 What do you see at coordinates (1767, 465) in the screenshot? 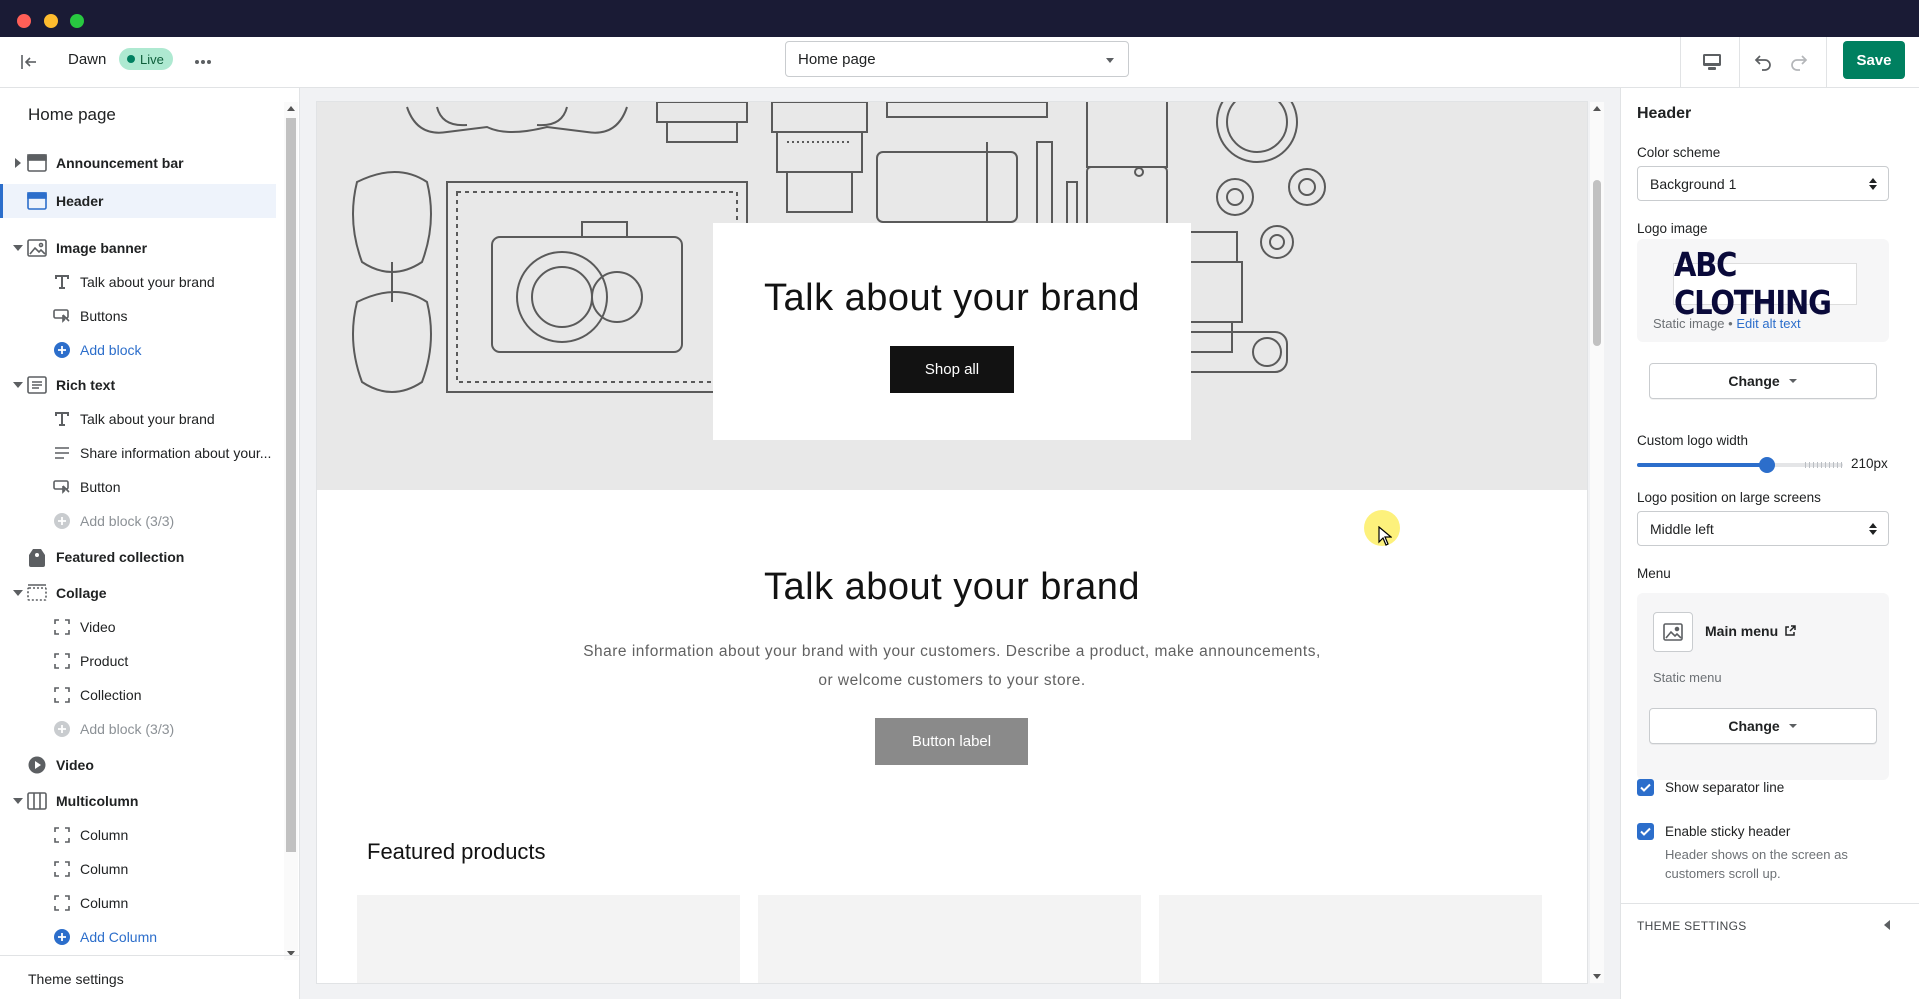
I see `slider-knob` at bounding box center [1767, 465].